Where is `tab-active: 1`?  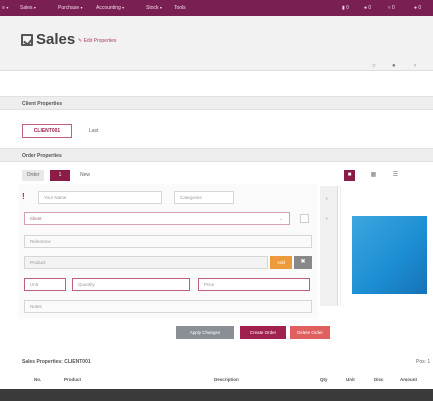
tab-active: 1 is located at coordinates (60, 175).